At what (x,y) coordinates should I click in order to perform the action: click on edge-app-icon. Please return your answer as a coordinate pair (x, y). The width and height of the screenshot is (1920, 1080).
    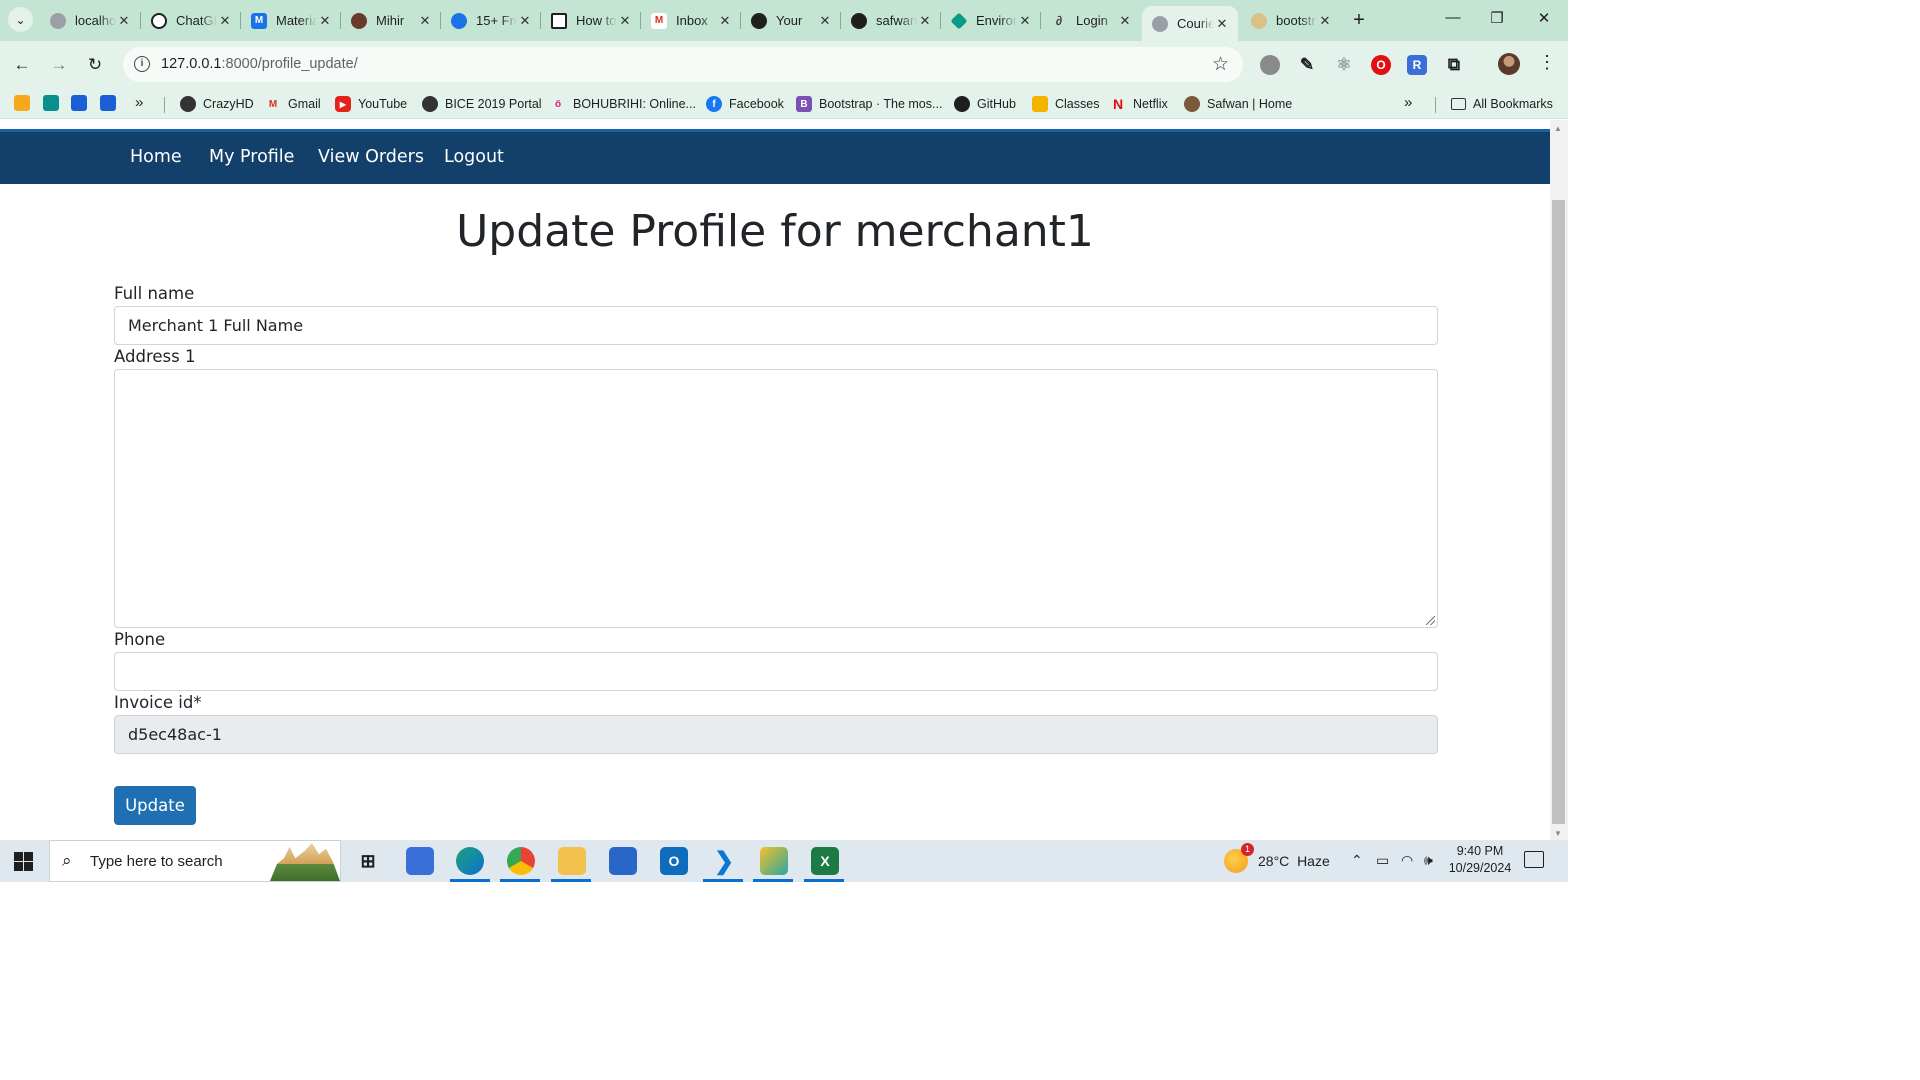
    Looking at the image, I should click on (470, 861).